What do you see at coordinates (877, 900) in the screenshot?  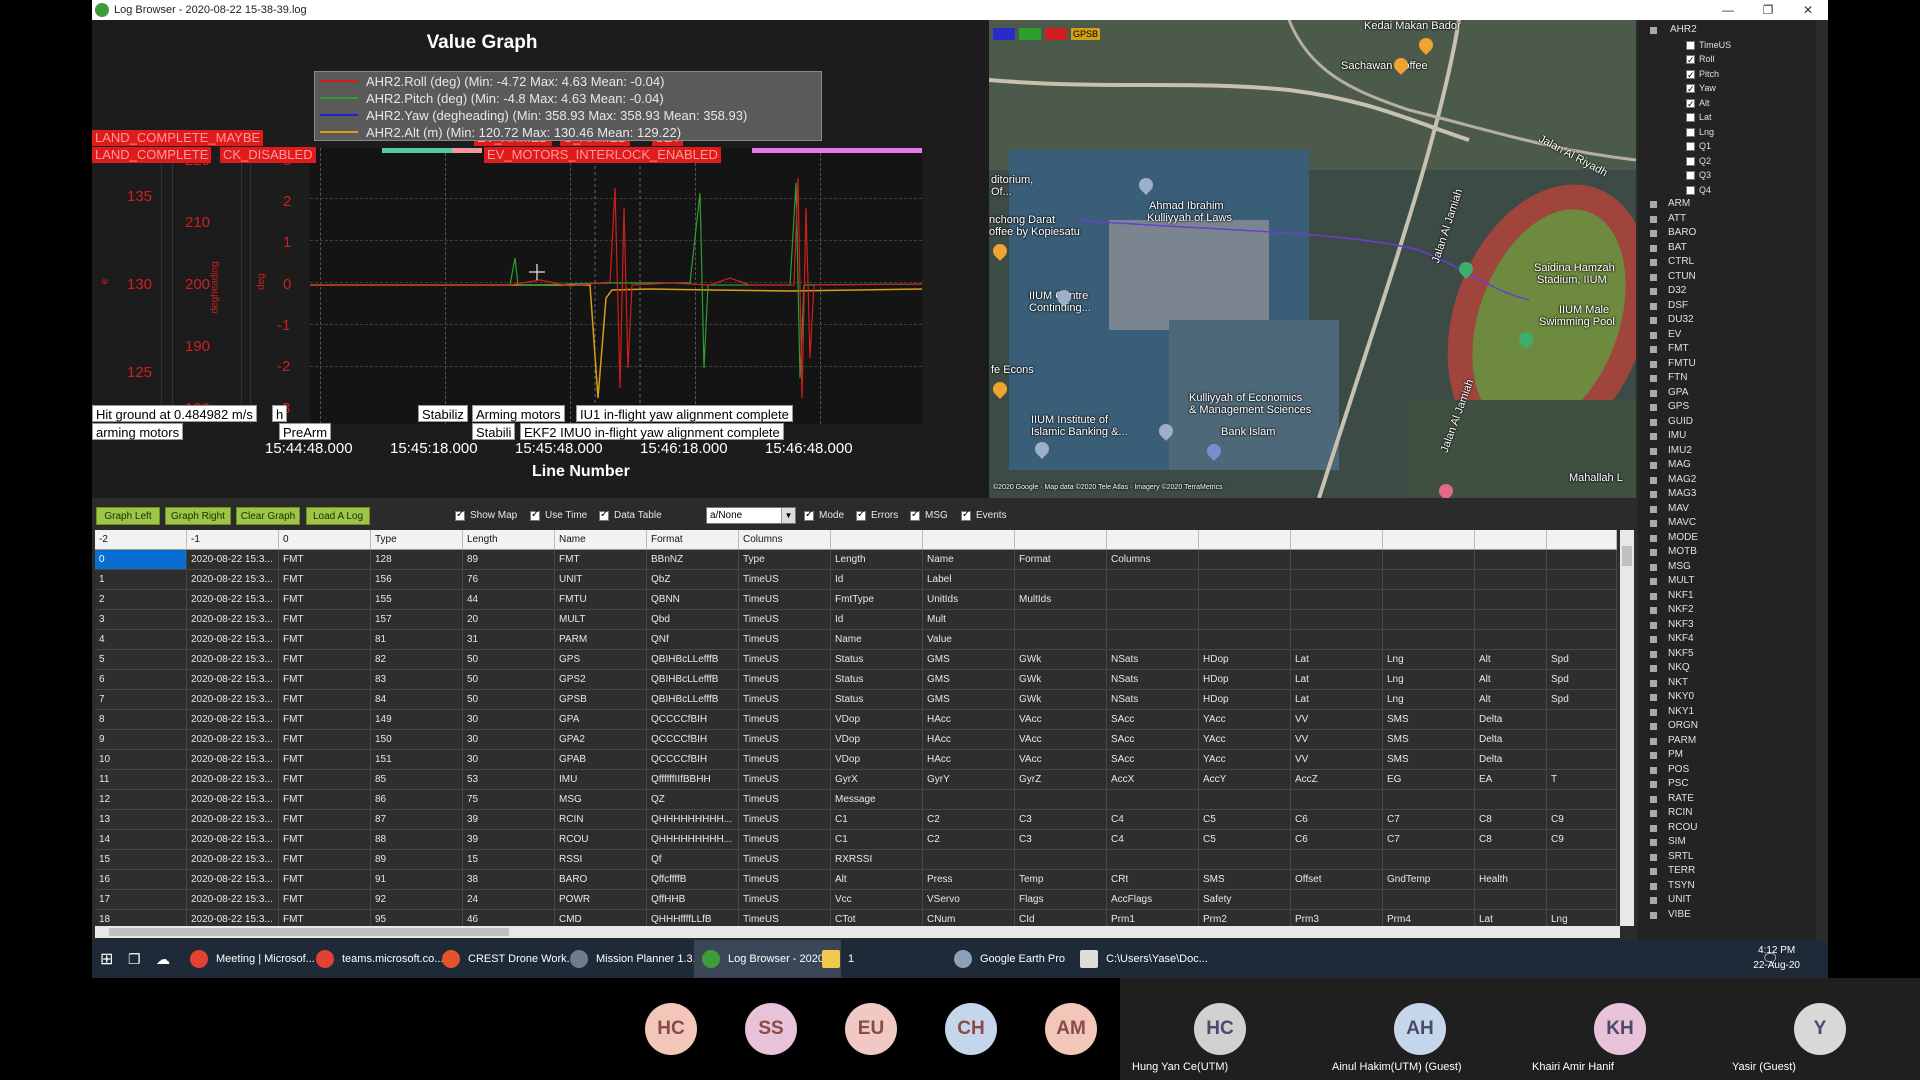 I see `table-cell: Vcc` at bounding box center [877, 900].